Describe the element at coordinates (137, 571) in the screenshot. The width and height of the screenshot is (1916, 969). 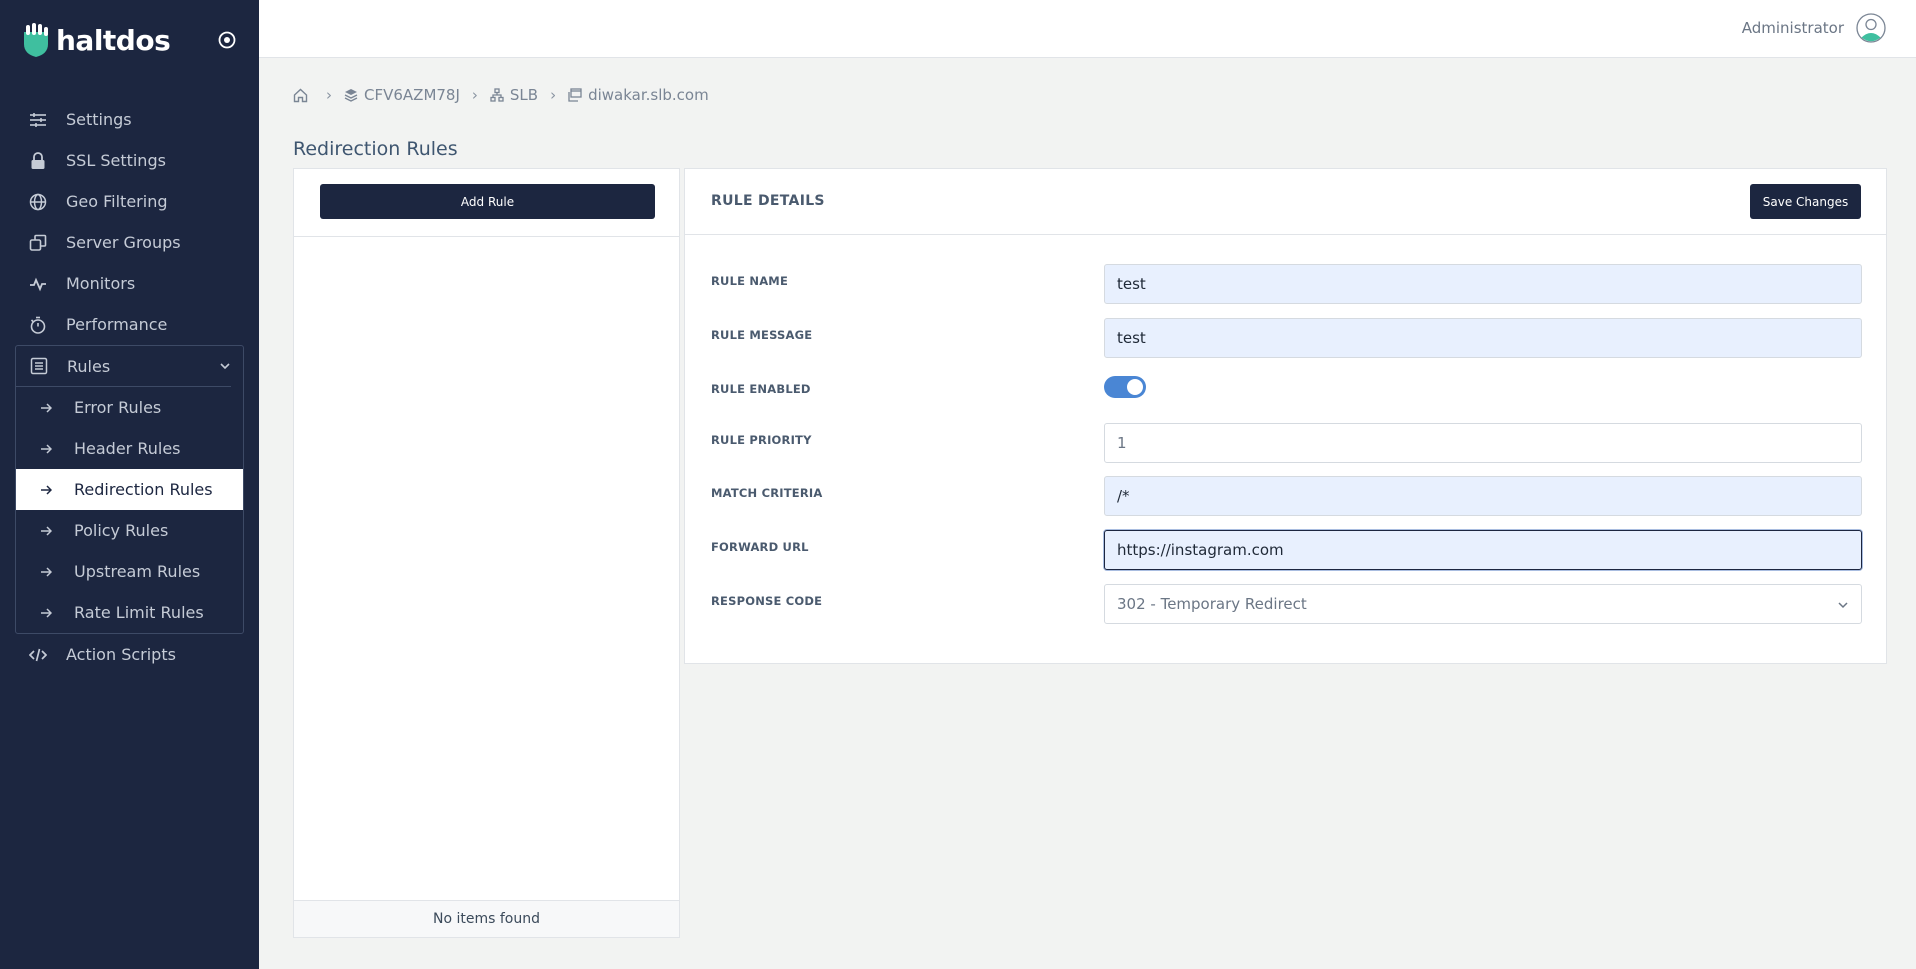
I see `sidebar-item-label: Upstream Rules` at that location.